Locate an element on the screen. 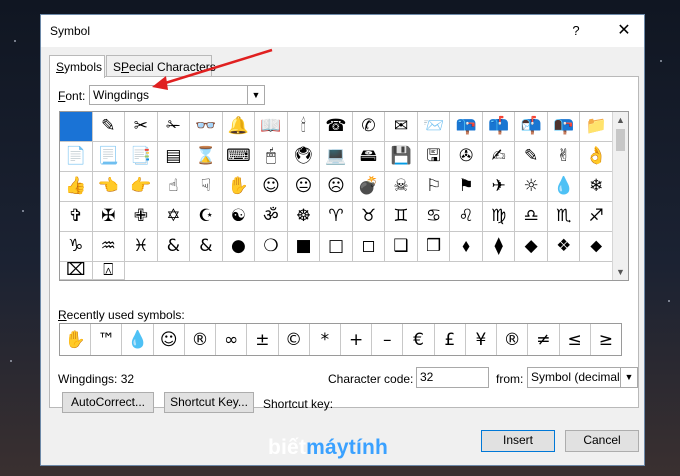 Image resolution: width=680 pixels, height=476 pixels. symbol-cell: 📬 is located at coordinates (531, 127).